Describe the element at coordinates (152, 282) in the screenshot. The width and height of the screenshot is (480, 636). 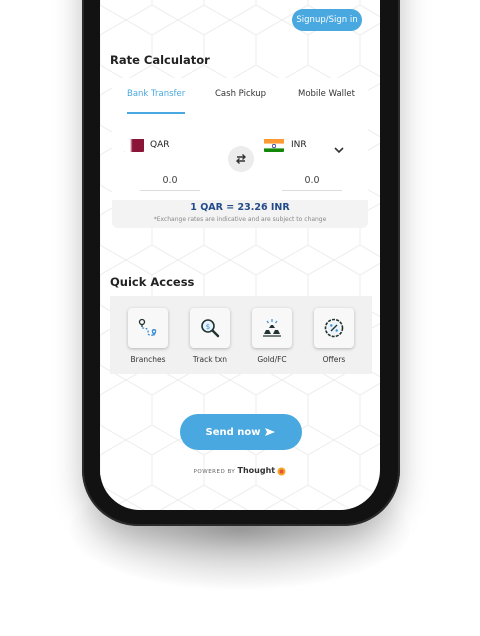
I see `quick-access-title: Quick Access` at that location.